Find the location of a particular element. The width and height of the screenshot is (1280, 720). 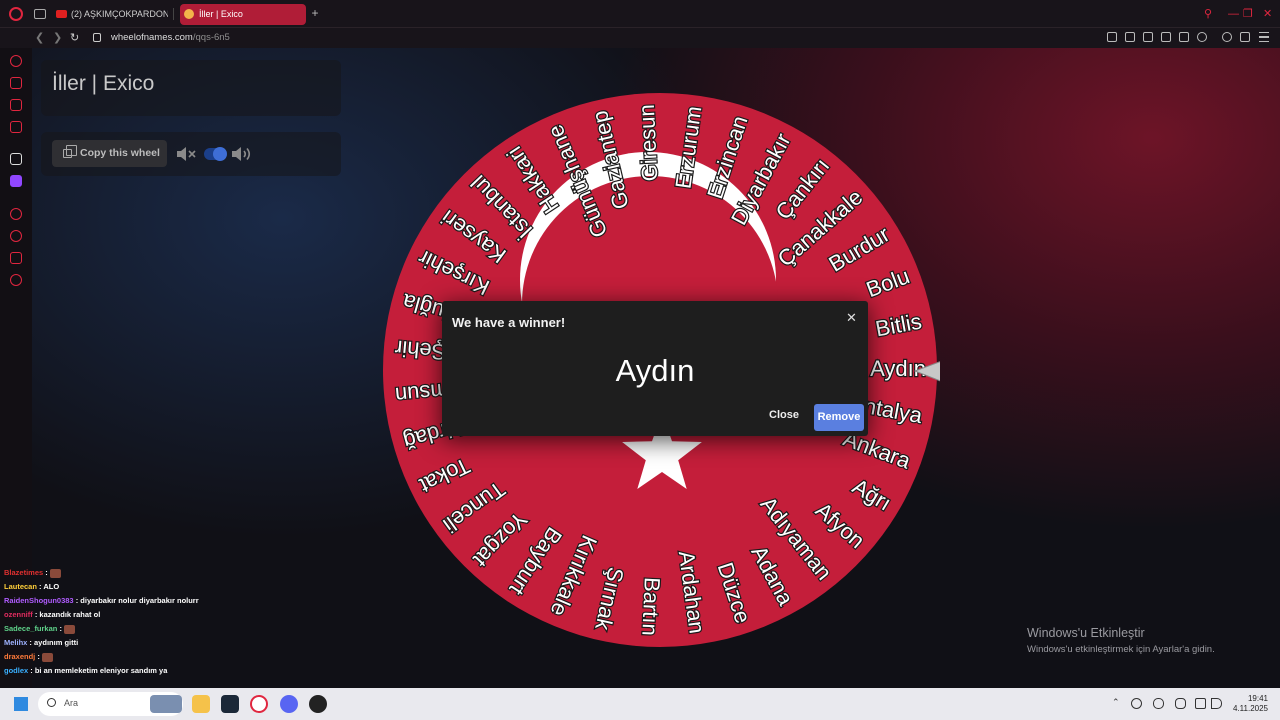

download-icon is located at coordinates (1245, 37).